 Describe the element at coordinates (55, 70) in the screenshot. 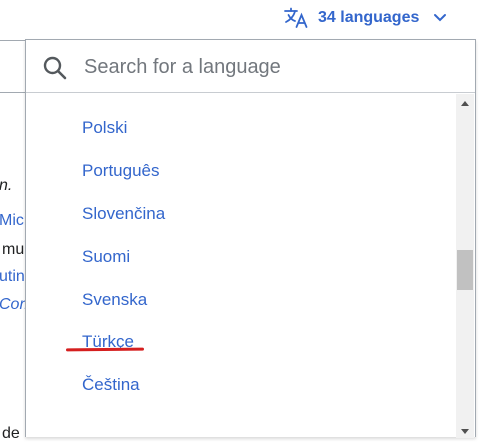

I see `search-icon` at that location.